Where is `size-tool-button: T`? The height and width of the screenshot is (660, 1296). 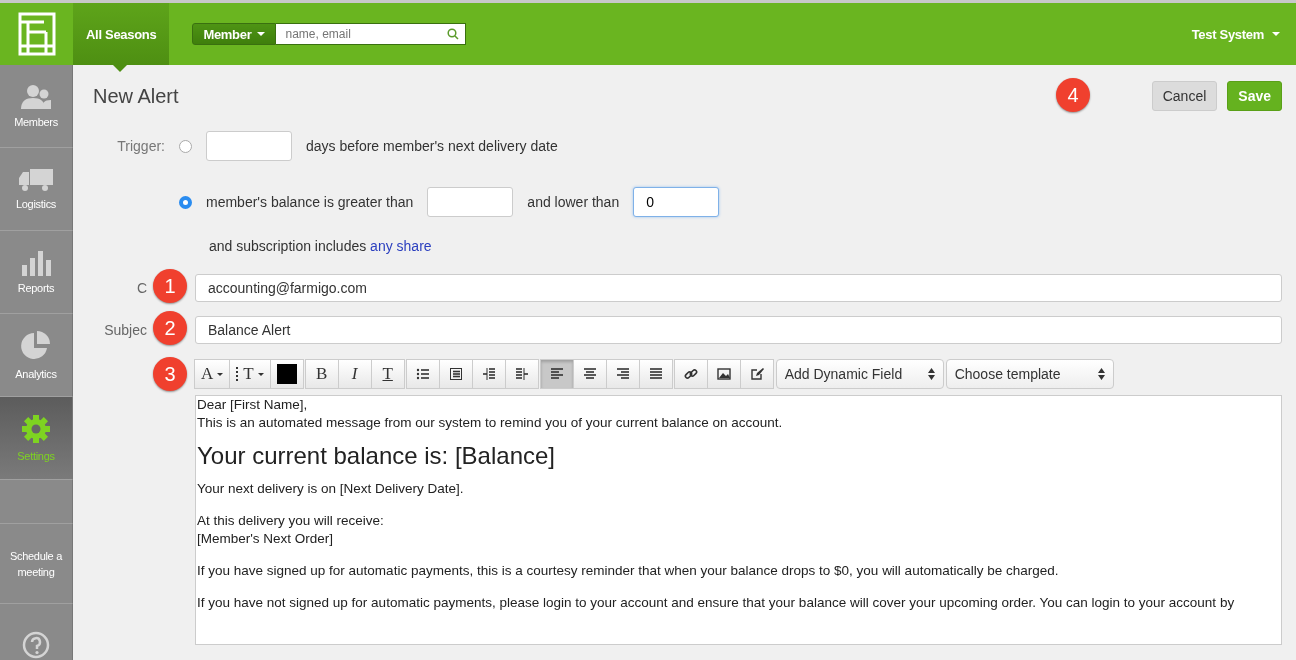 size-tool-button: T is located at coordinates (250, 374).